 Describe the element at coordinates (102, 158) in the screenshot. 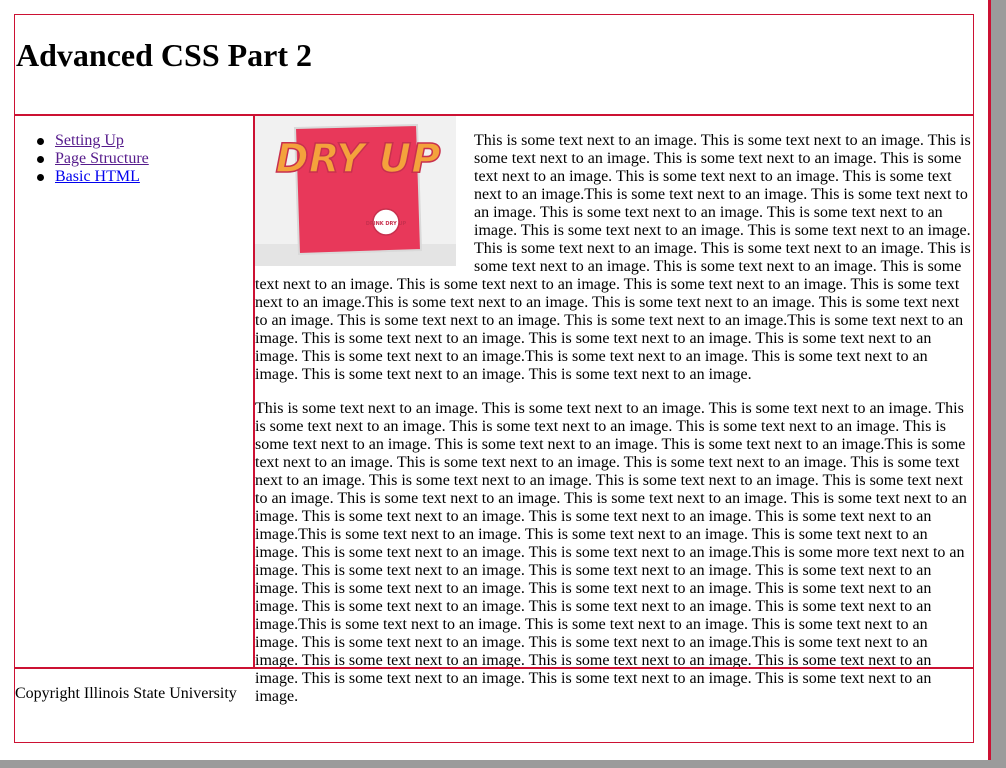

I see `nav-link-page-structure: Page Structure` at that location.